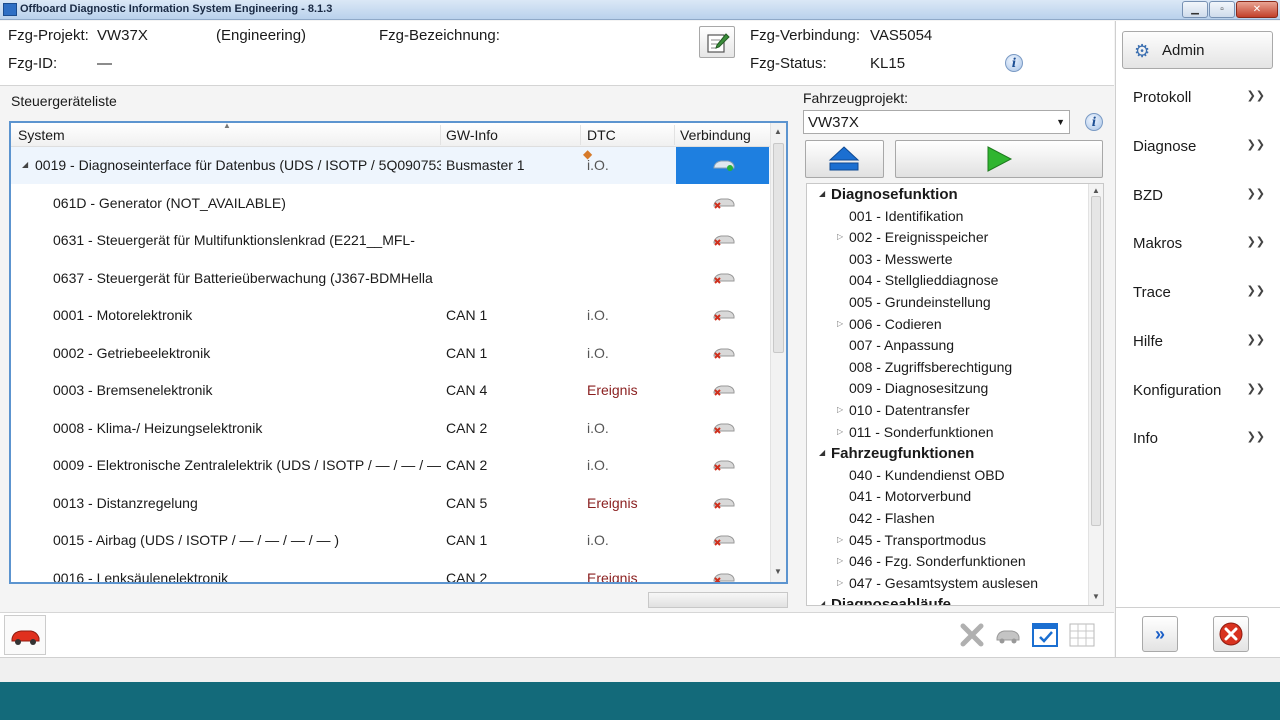  Describe the element at coordinates (1202, 146) in the screenshot. I see `menu-diagnose: Diagnose ❯❯` at that location.